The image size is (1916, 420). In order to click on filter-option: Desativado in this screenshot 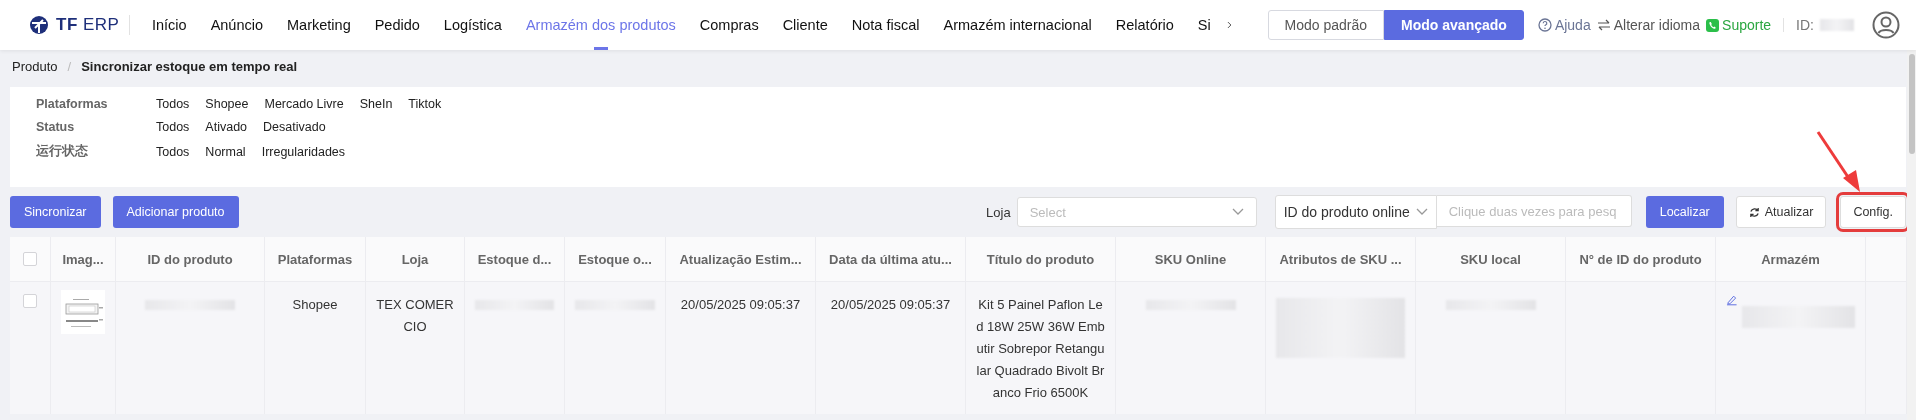, I will do `click(294, 127)`.